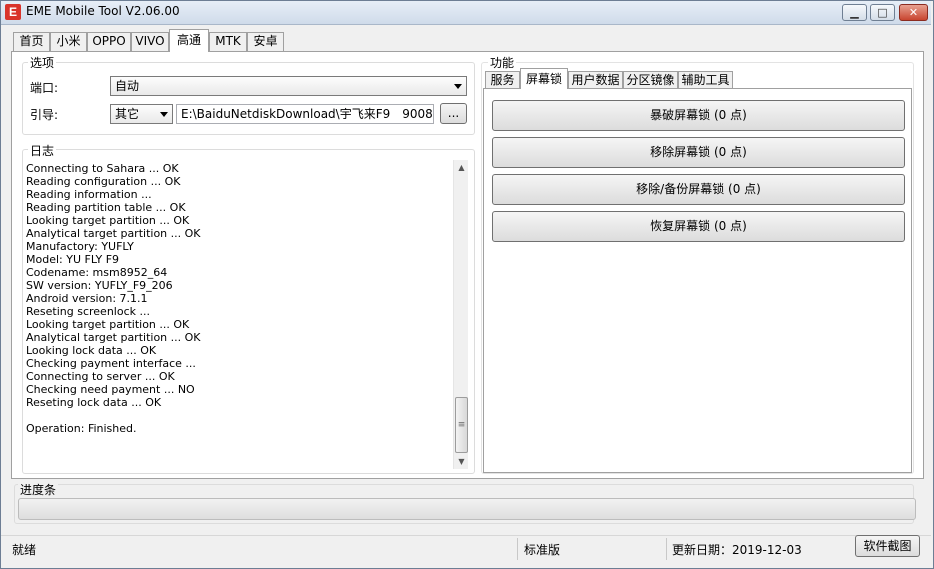 The height and width of the screenshot is (569, 934). Describe the element at coordinates (91, 350) in the screenshot. I see `log-line: Looking lock data ... OK` at that location.